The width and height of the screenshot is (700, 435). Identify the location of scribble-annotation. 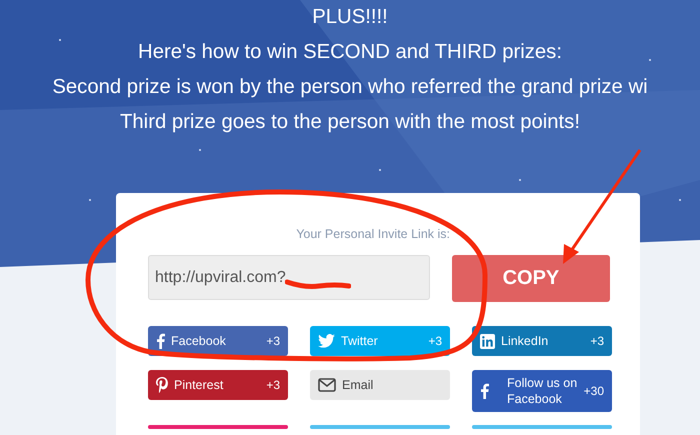
(318, 284).